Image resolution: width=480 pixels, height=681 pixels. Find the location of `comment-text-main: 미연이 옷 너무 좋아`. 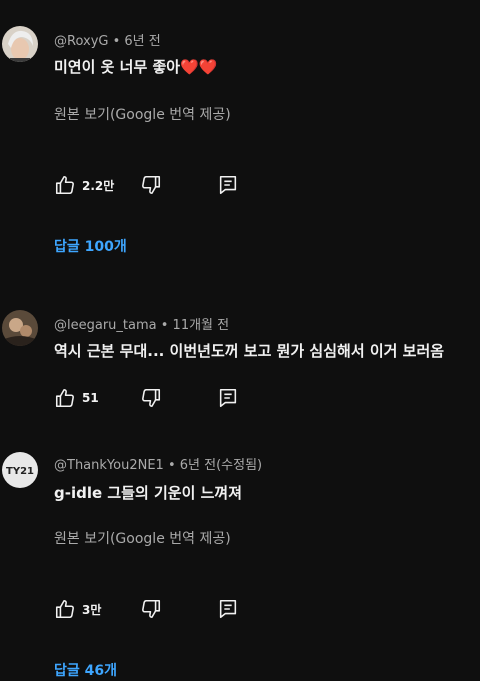

comment-text-main: 미연이 옷 너무 좋아 is located at coordinates (117, 67).